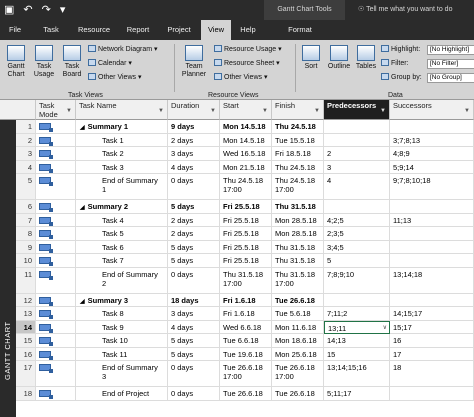 The image size is (474, 417). What do you see at coordinates (432, 110) in the screenshot?
I see `col-header-successors: Successors ▼` at bounding box center [432, 110].